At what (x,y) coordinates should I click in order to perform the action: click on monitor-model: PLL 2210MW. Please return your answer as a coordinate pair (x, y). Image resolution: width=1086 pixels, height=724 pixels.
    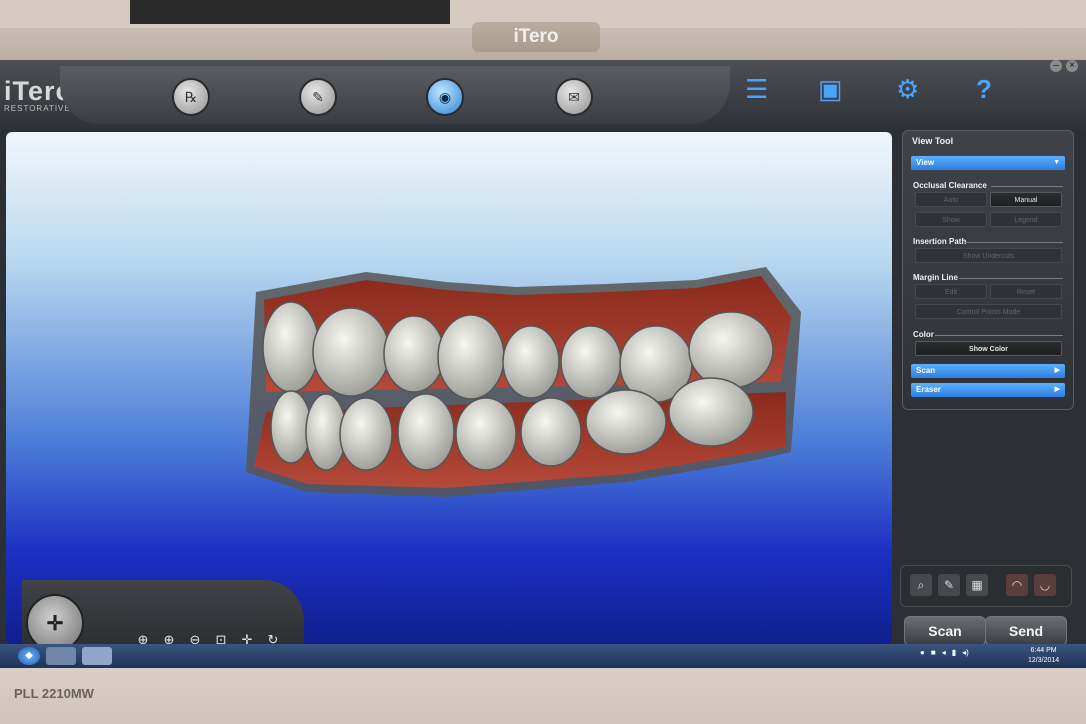
    Looking at the image, I should click on (54, 693).